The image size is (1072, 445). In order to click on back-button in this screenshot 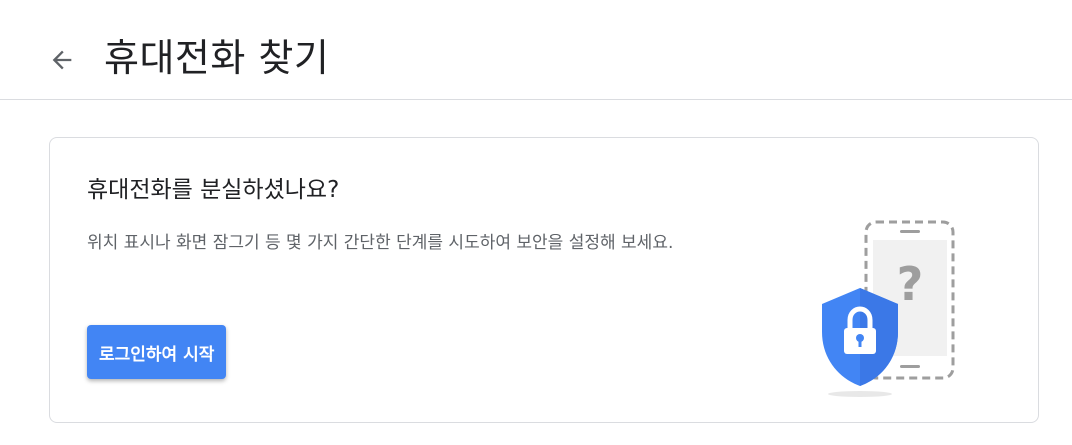, I will do `click(62, 60)`.